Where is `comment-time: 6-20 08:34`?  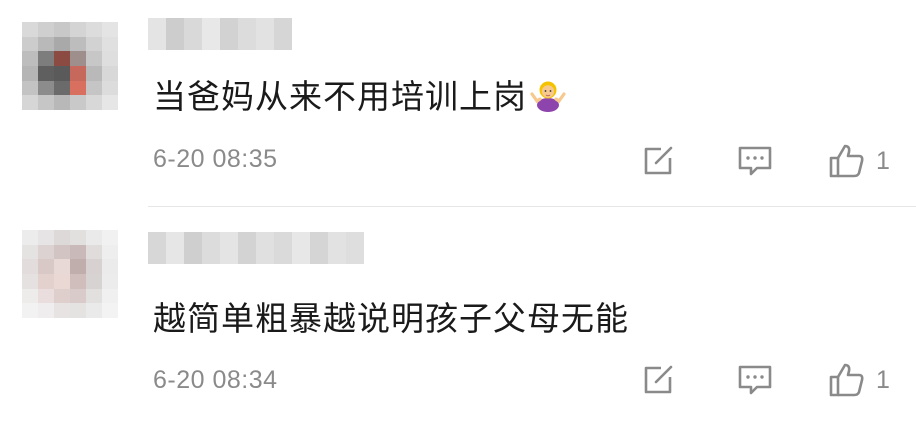
comment-time: 6-20 08:34 is located at coordinates (215, 380).